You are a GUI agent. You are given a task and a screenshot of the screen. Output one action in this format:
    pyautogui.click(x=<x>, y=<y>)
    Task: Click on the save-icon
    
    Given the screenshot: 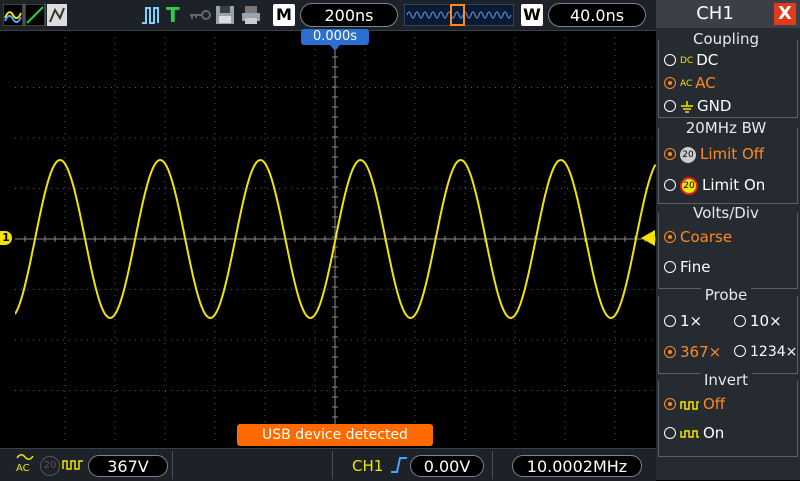 What is the action you would take?
    pyautogui.click(x=225, y=15)
    